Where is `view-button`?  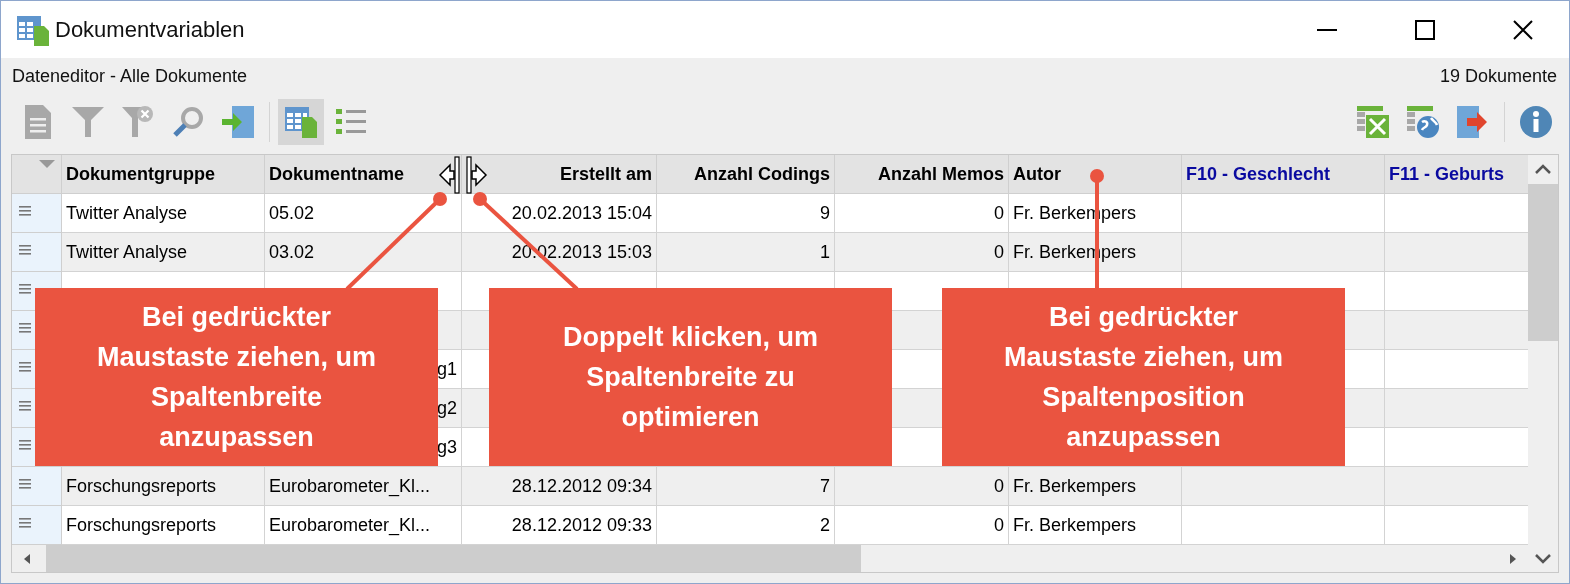 view-button is located at coordinates (301, 122).